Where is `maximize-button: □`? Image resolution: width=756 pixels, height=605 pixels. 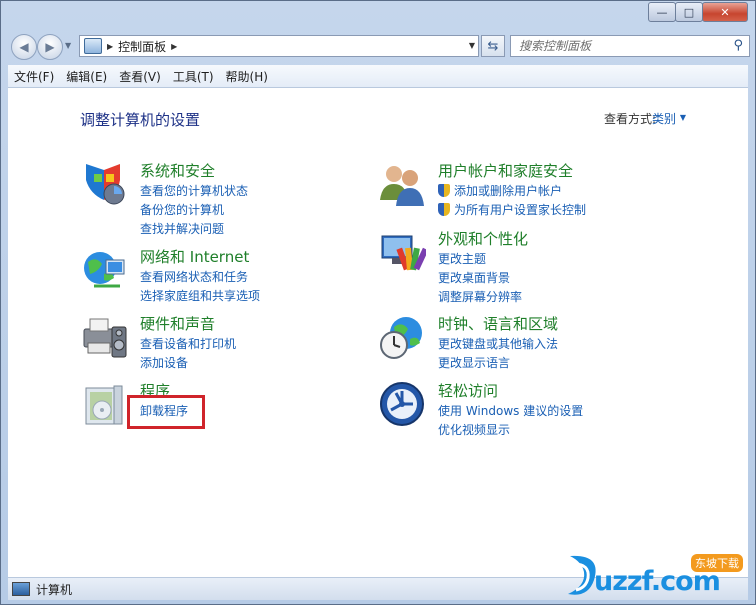
maximize-button: □ is located at coordinates (689, 12).